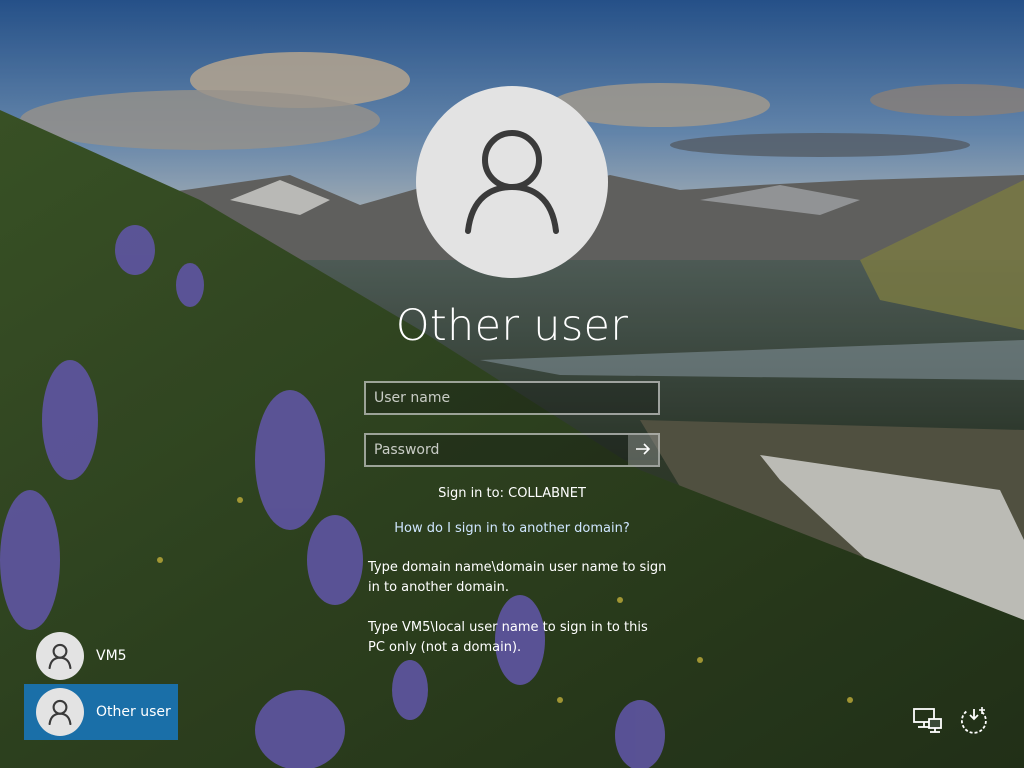  Describe the element at coordinates (512, 326) in the screenshot. I see `selected-user-name: Other user` at that location.